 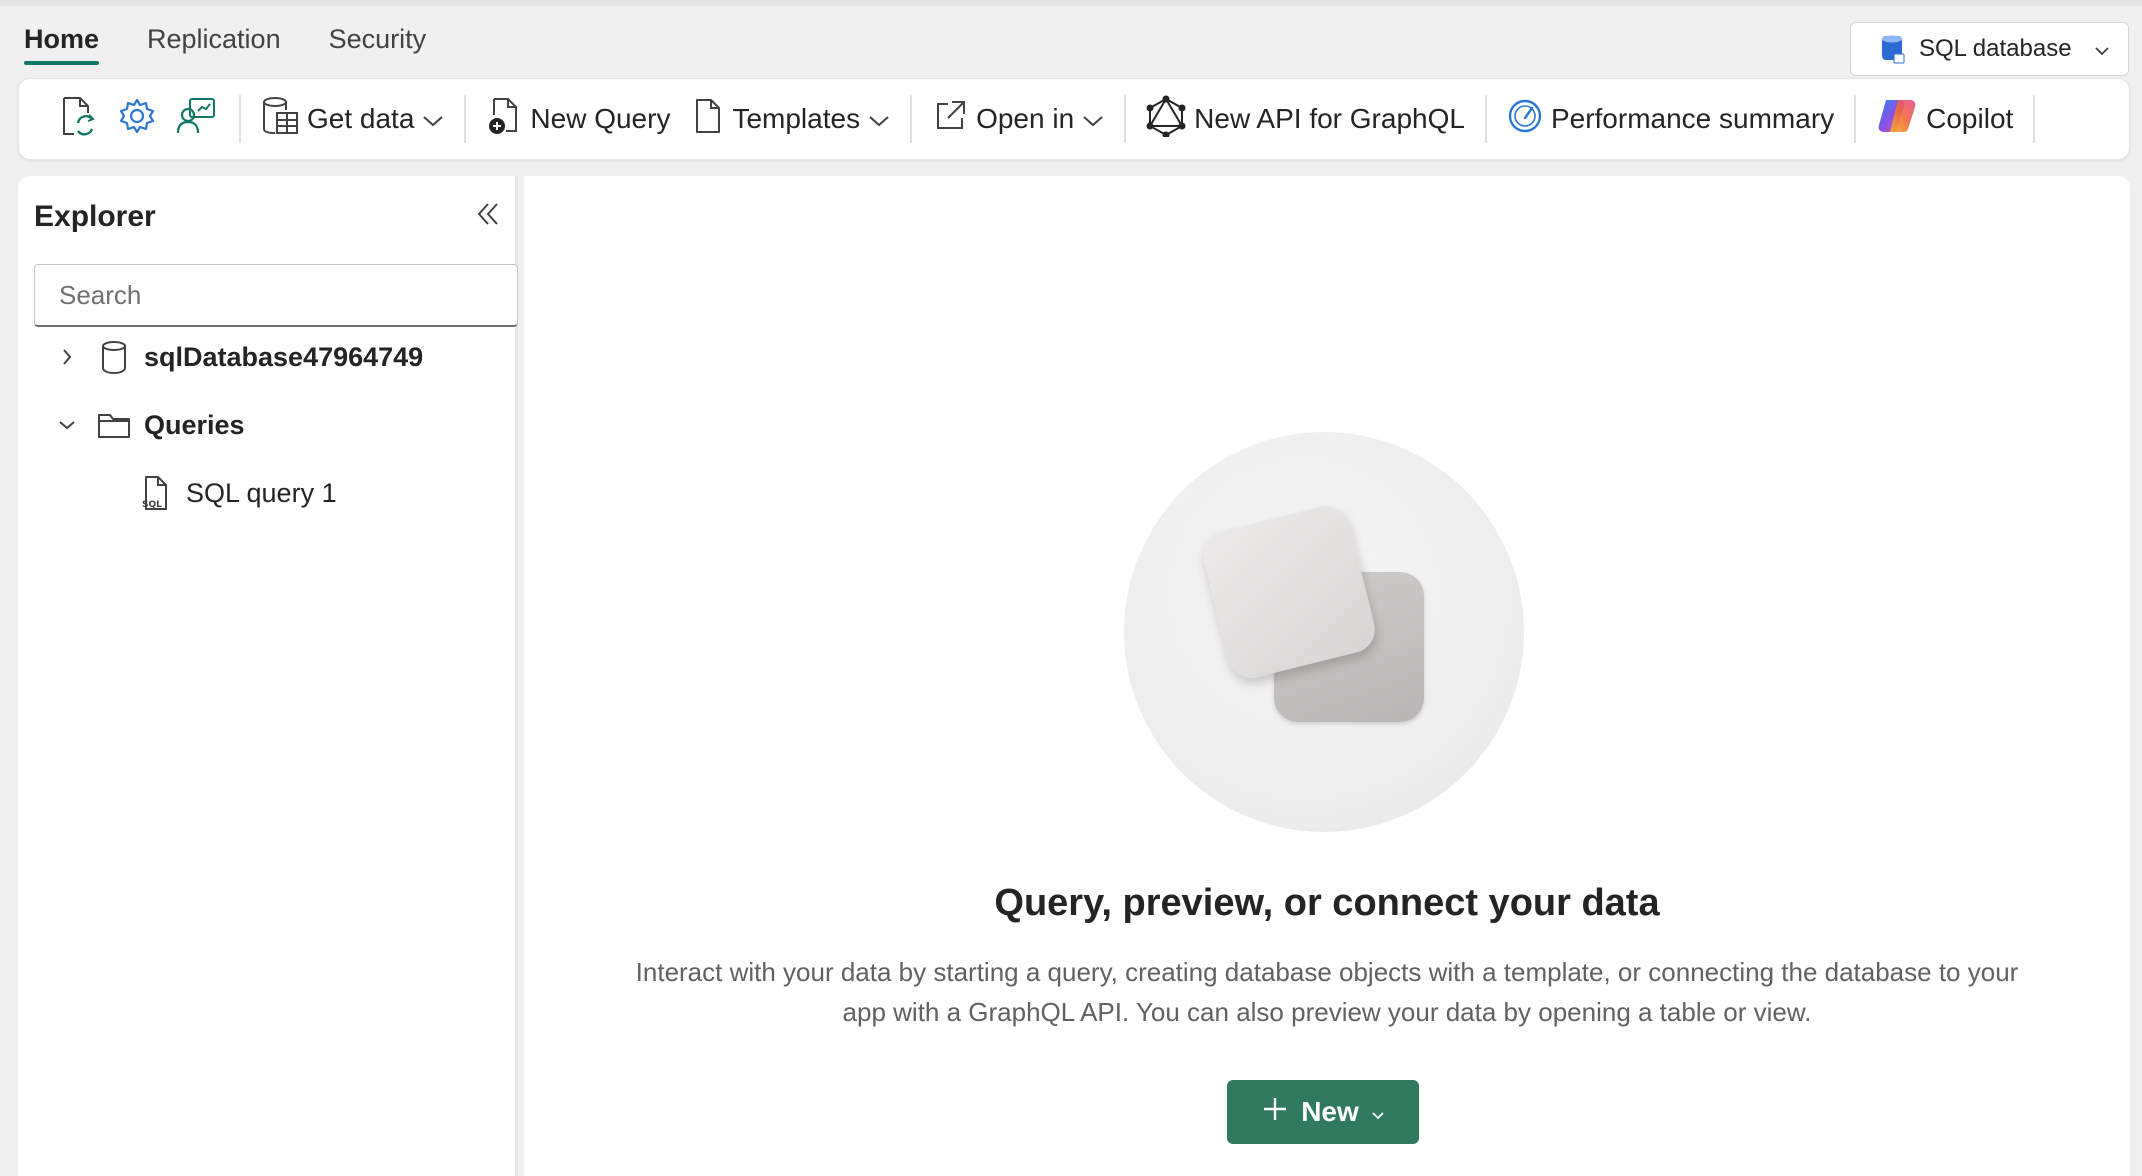 I want to click on gauge-icon, so click(x=1525, y=119).